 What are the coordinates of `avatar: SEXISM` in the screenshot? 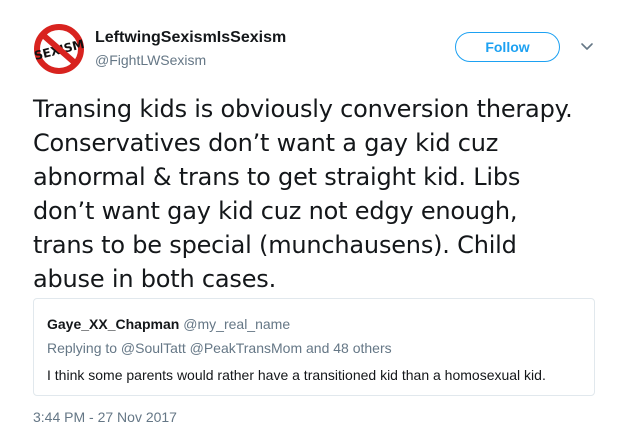 It's located at (59, 49).